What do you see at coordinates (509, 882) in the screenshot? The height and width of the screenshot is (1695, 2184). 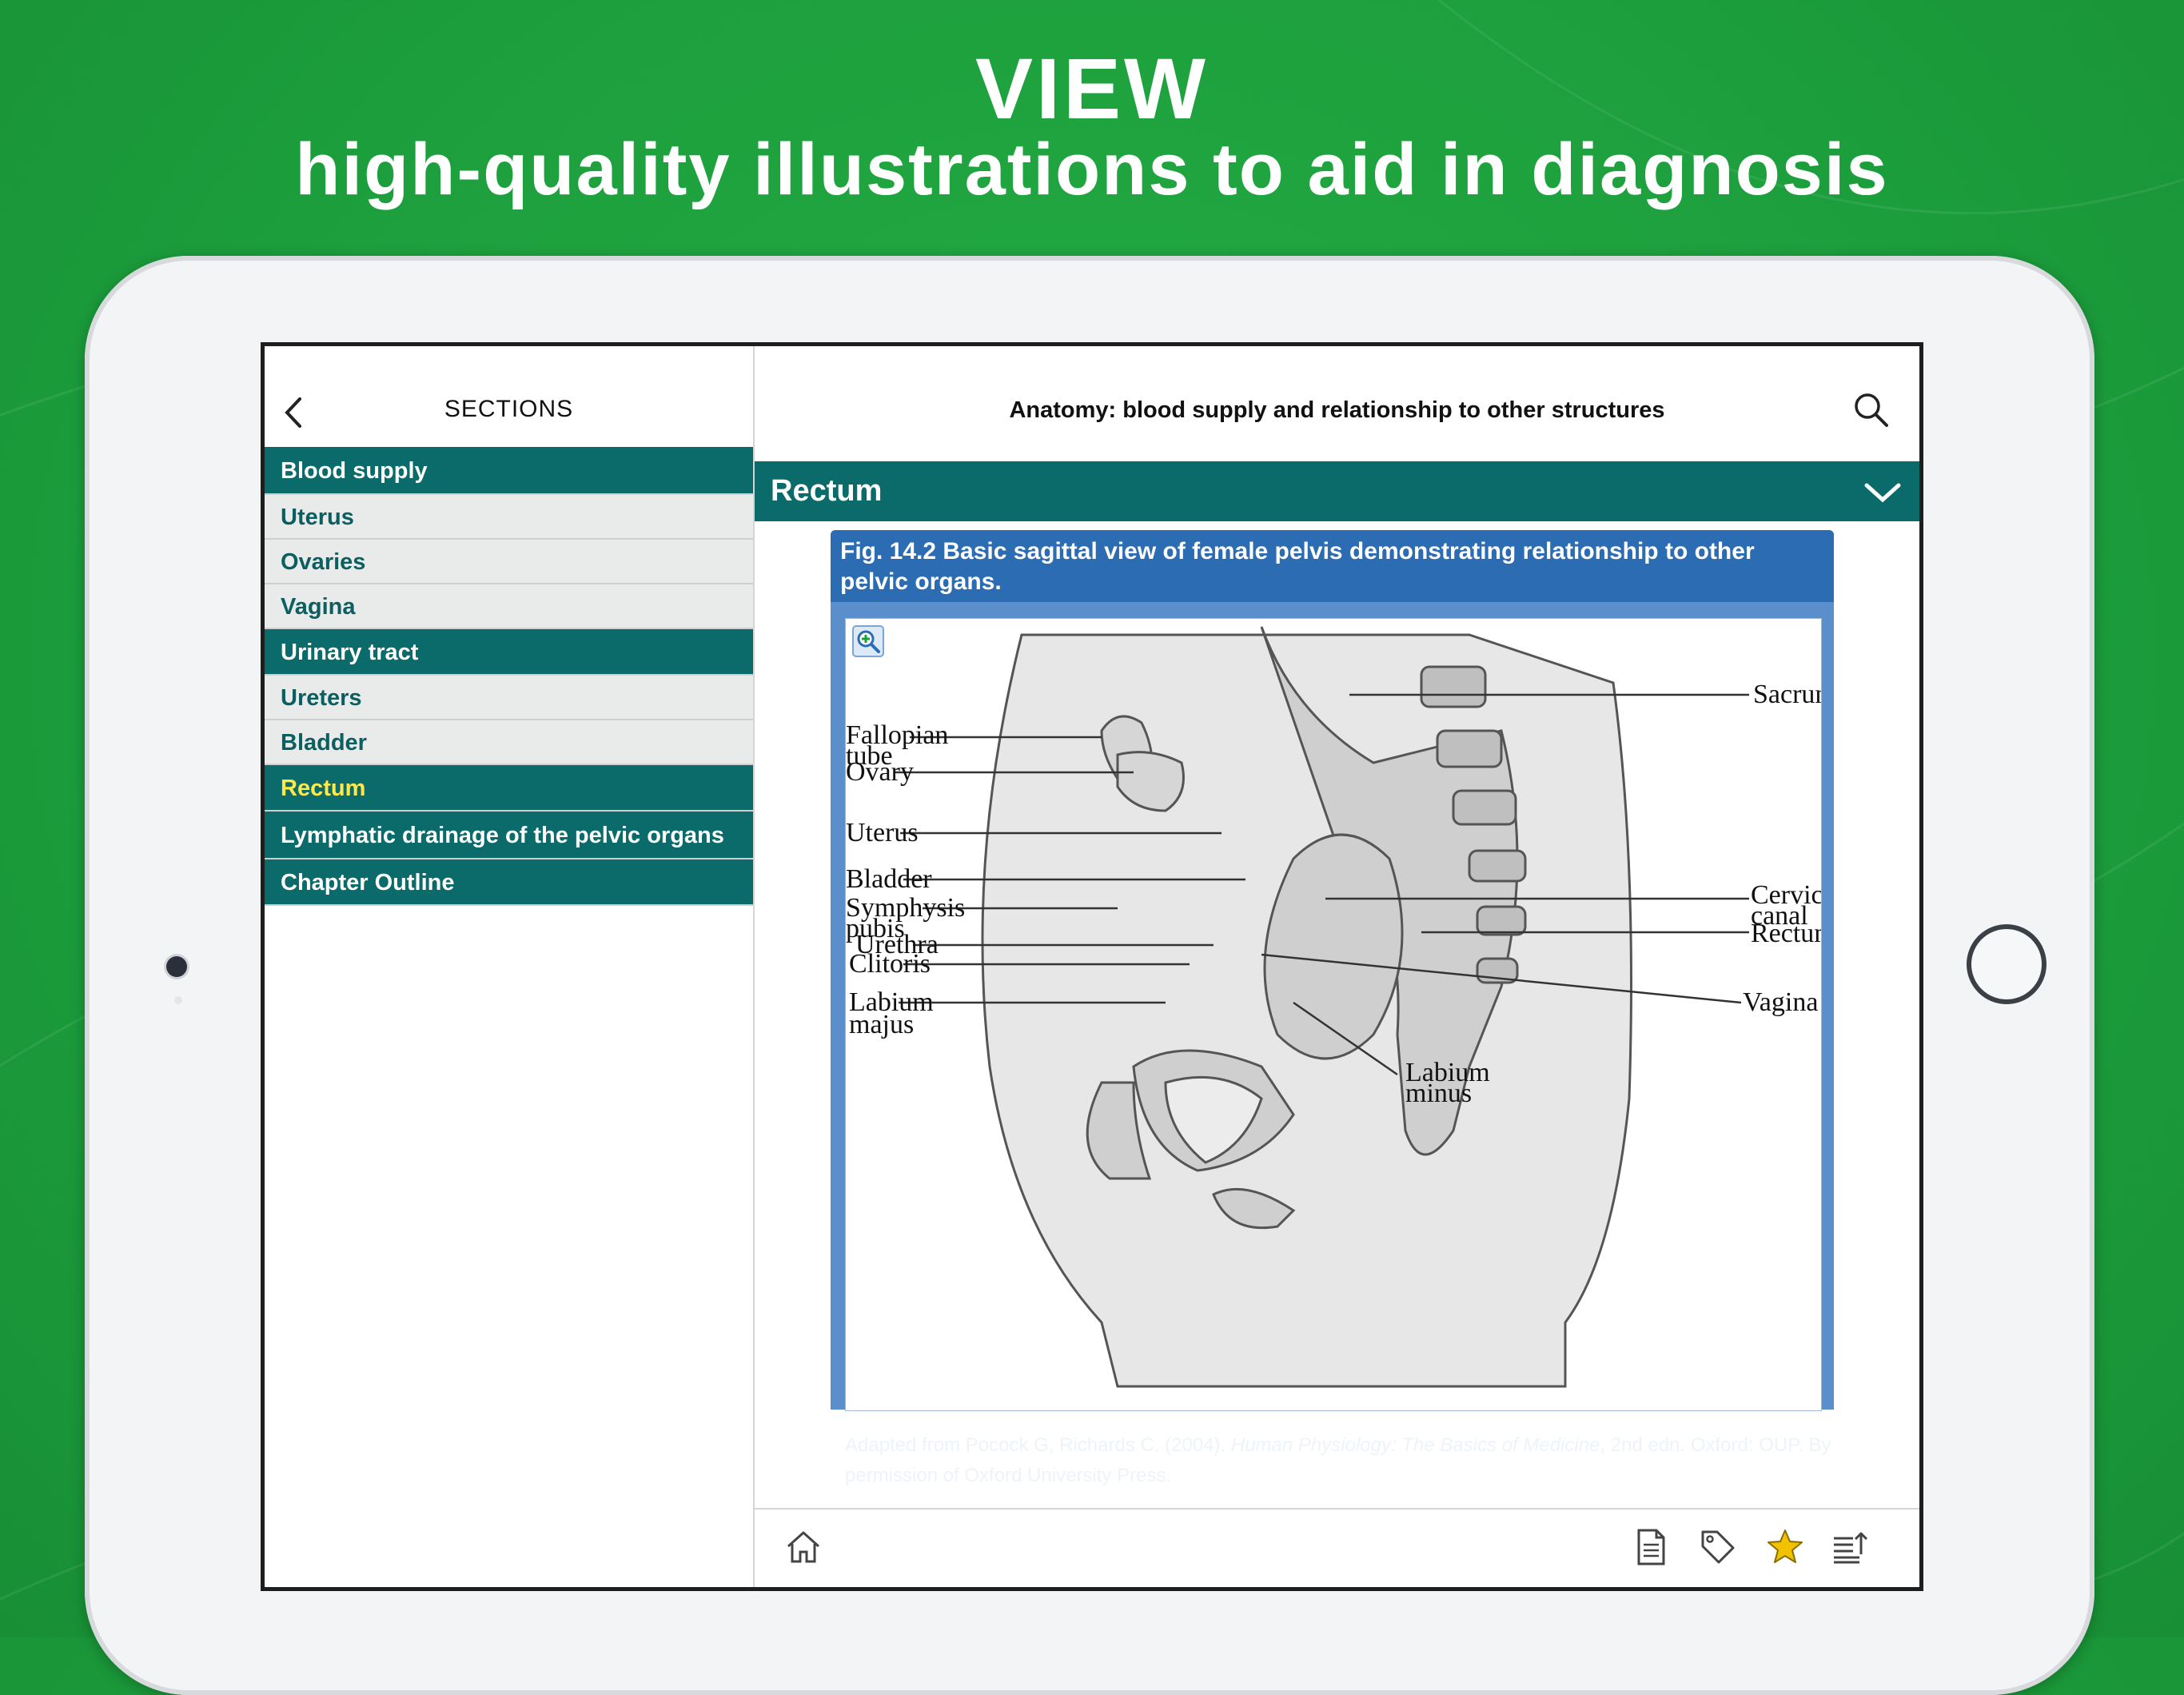 I see `section-item-chapter-outline: Chapter Outline` at bounding box center [509, 882].